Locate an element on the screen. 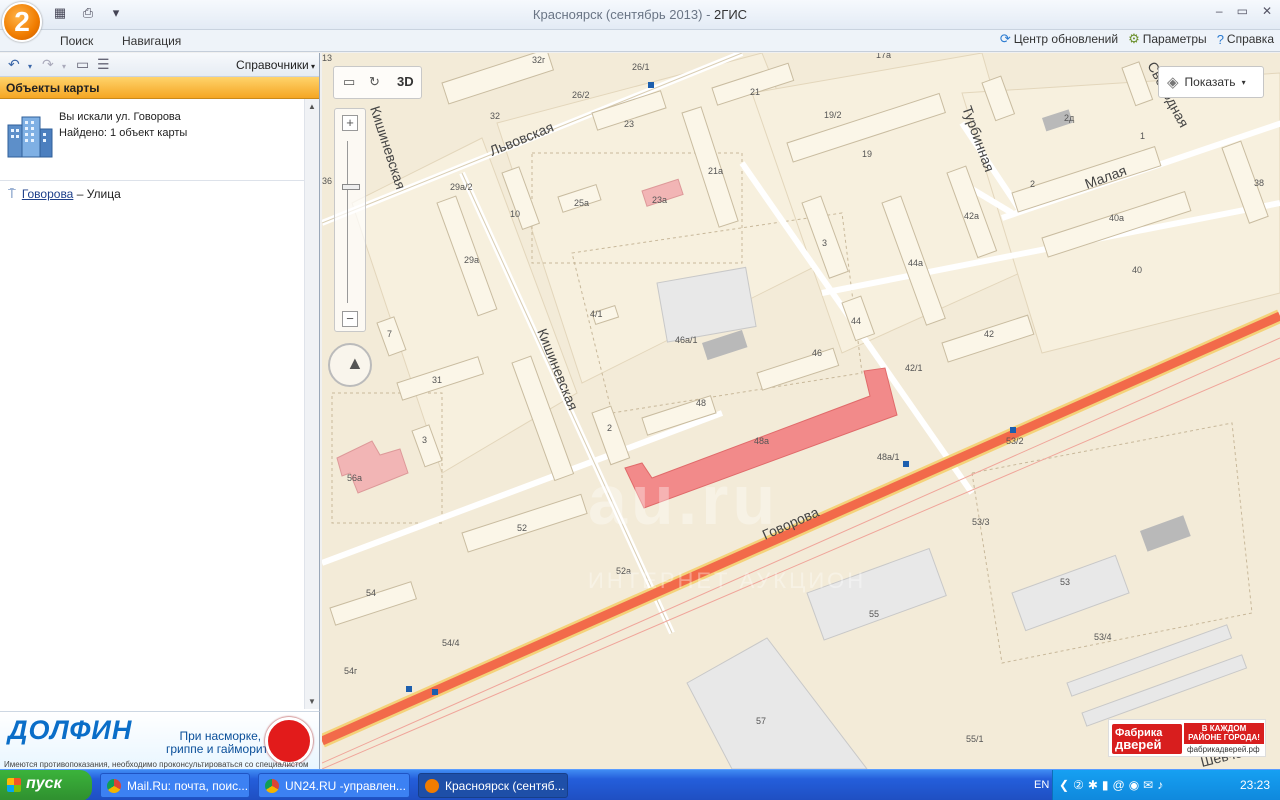 The image size is (1280, 800). help-link: ? Справка is located at coordinates (1245, 39).